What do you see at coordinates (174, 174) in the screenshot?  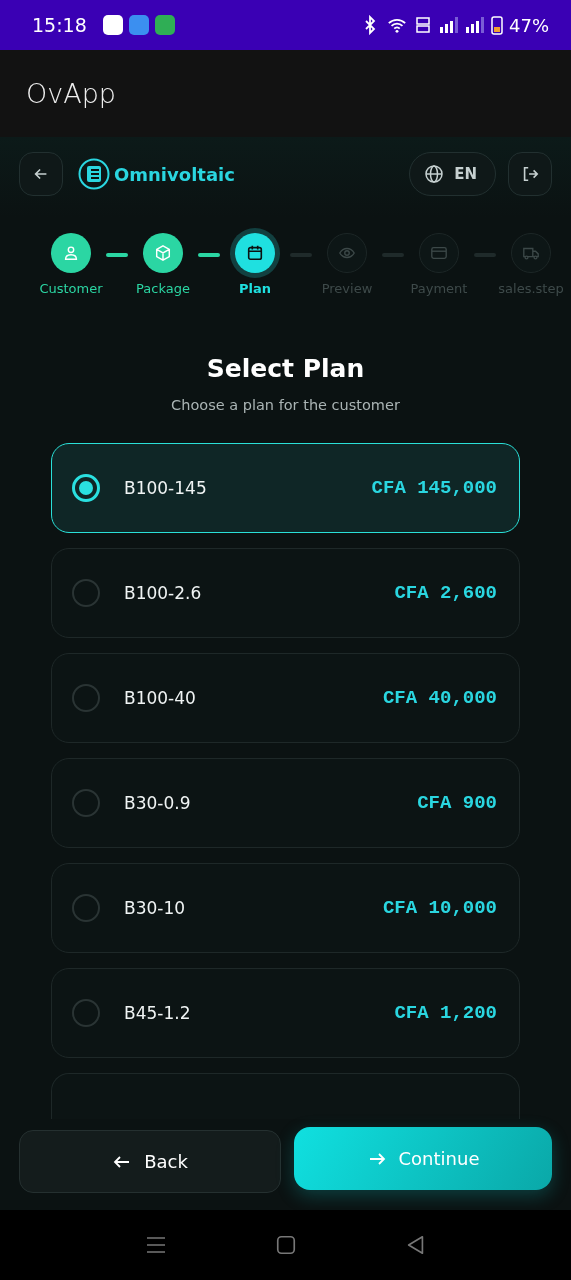 I see `brand-name: Omnivoltaic` at bounding box center [174, 174].